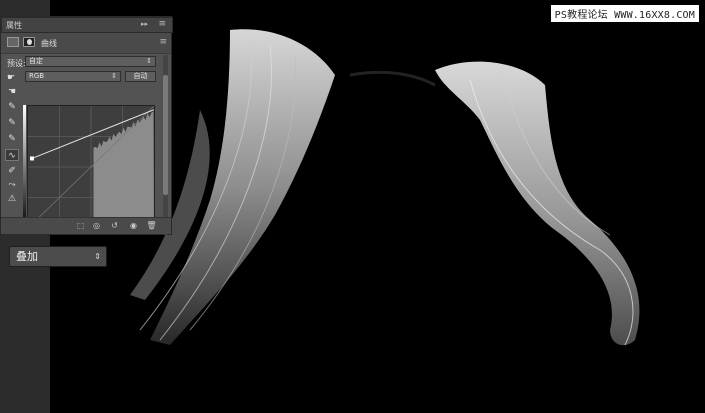 This screenshot has width=705, height=413. What do you see at coordinates (12, 92) in the screenshot?
I see `on-image-adjust-tool-icon: ☚` at bounding box center [12, 92].